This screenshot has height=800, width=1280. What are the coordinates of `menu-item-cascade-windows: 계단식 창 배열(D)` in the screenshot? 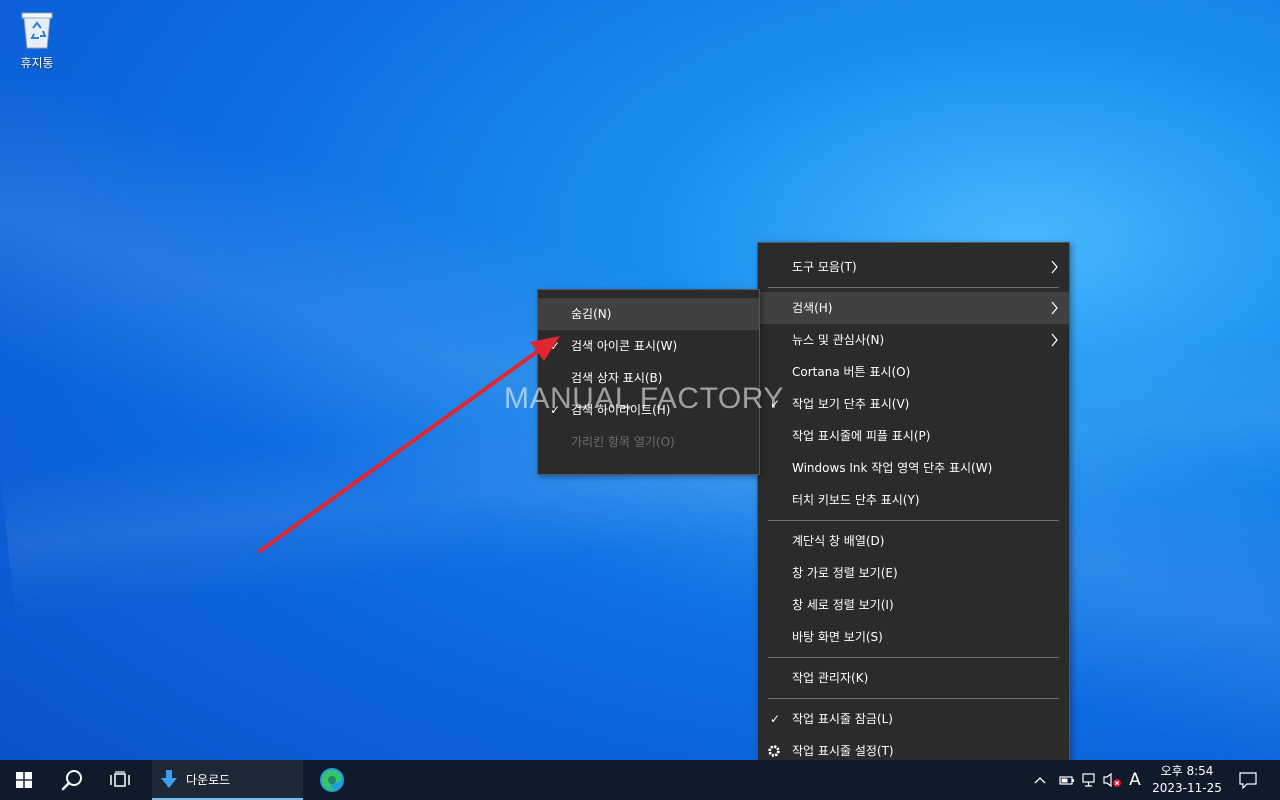 It's located at (913, 541).